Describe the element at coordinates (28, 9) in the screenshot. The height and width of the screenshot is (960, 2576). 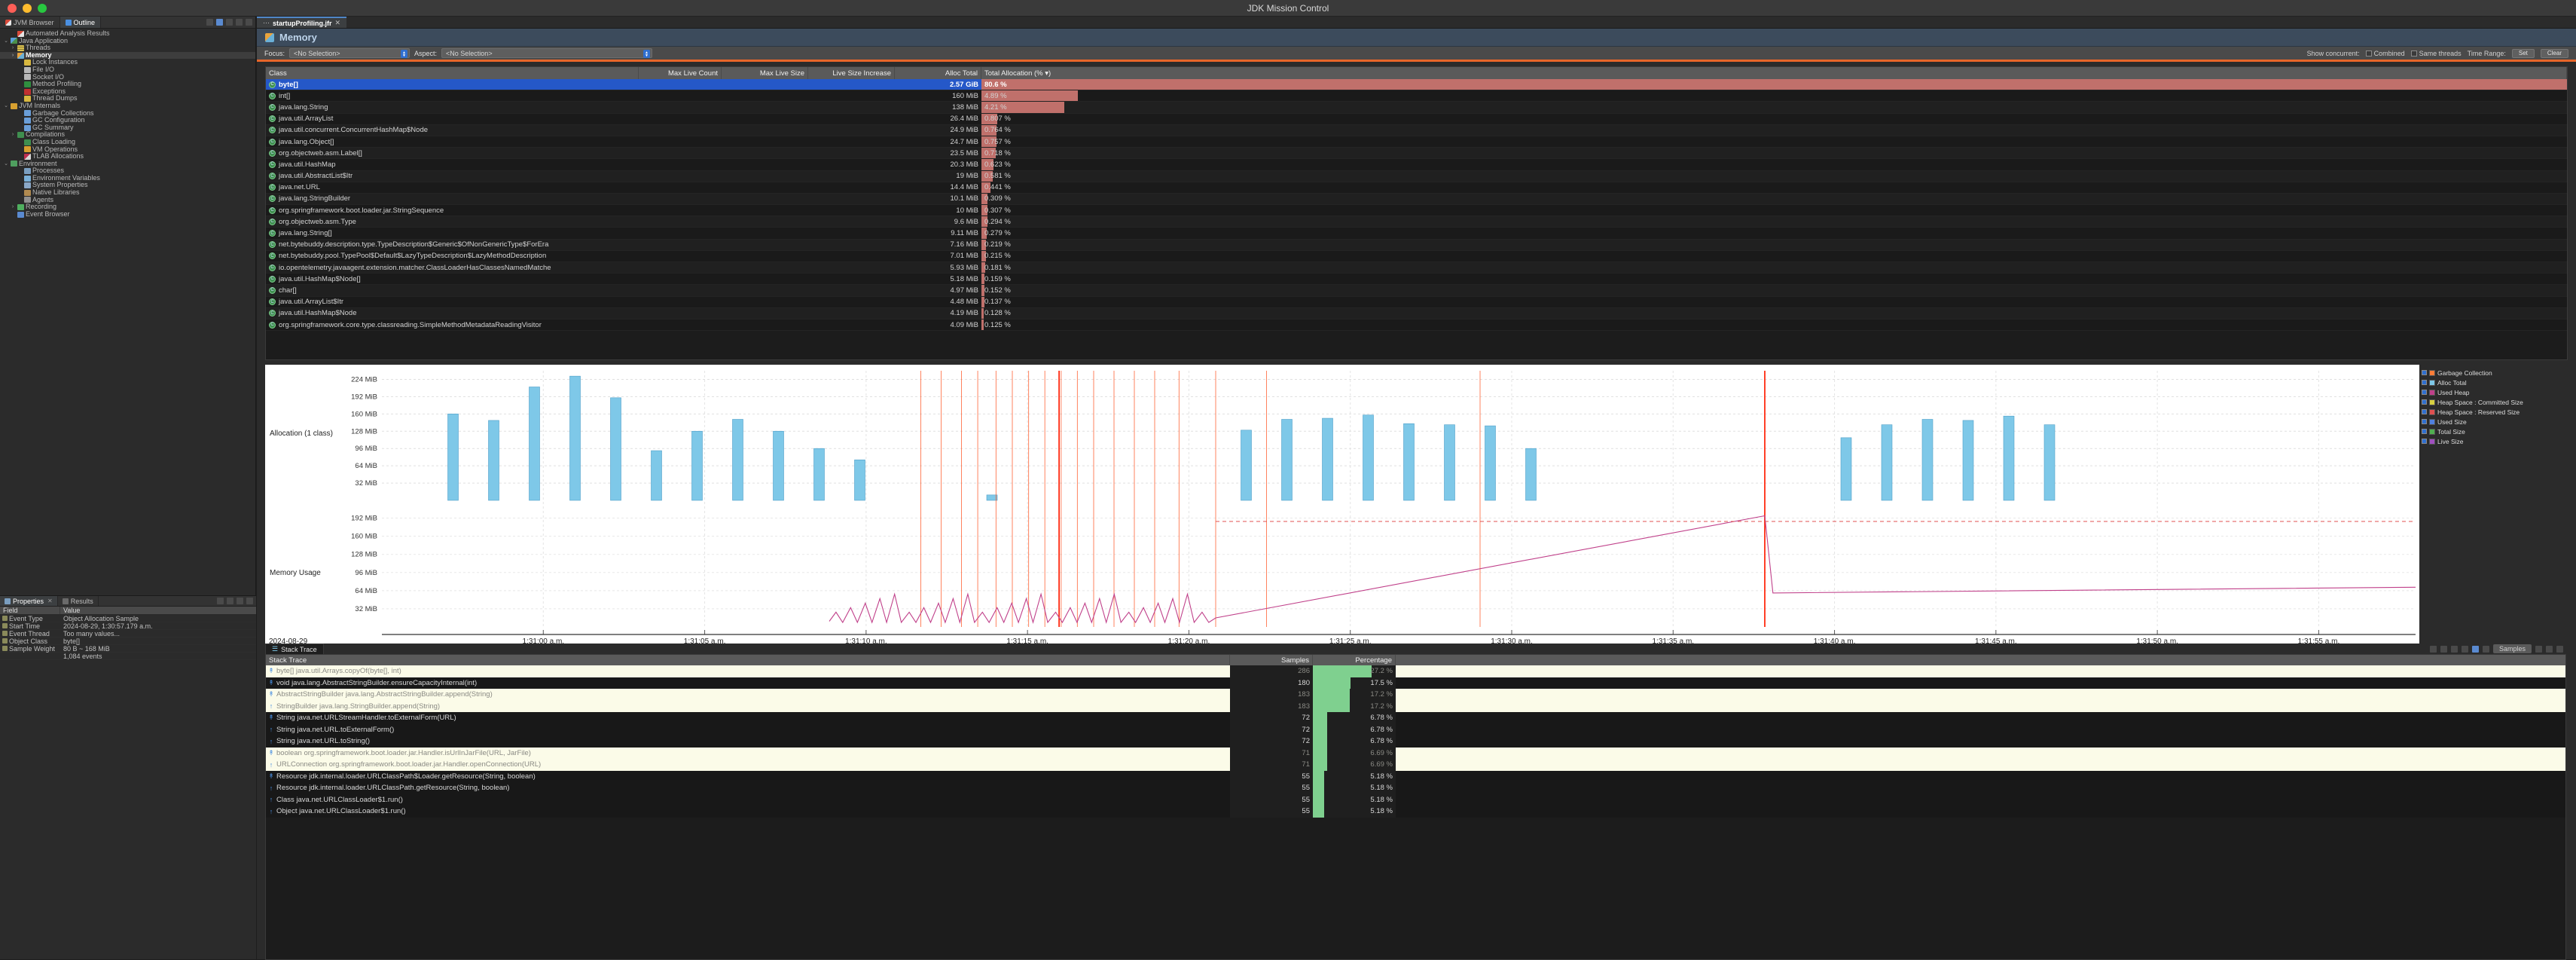
I see `minimize-window-button` at that location.